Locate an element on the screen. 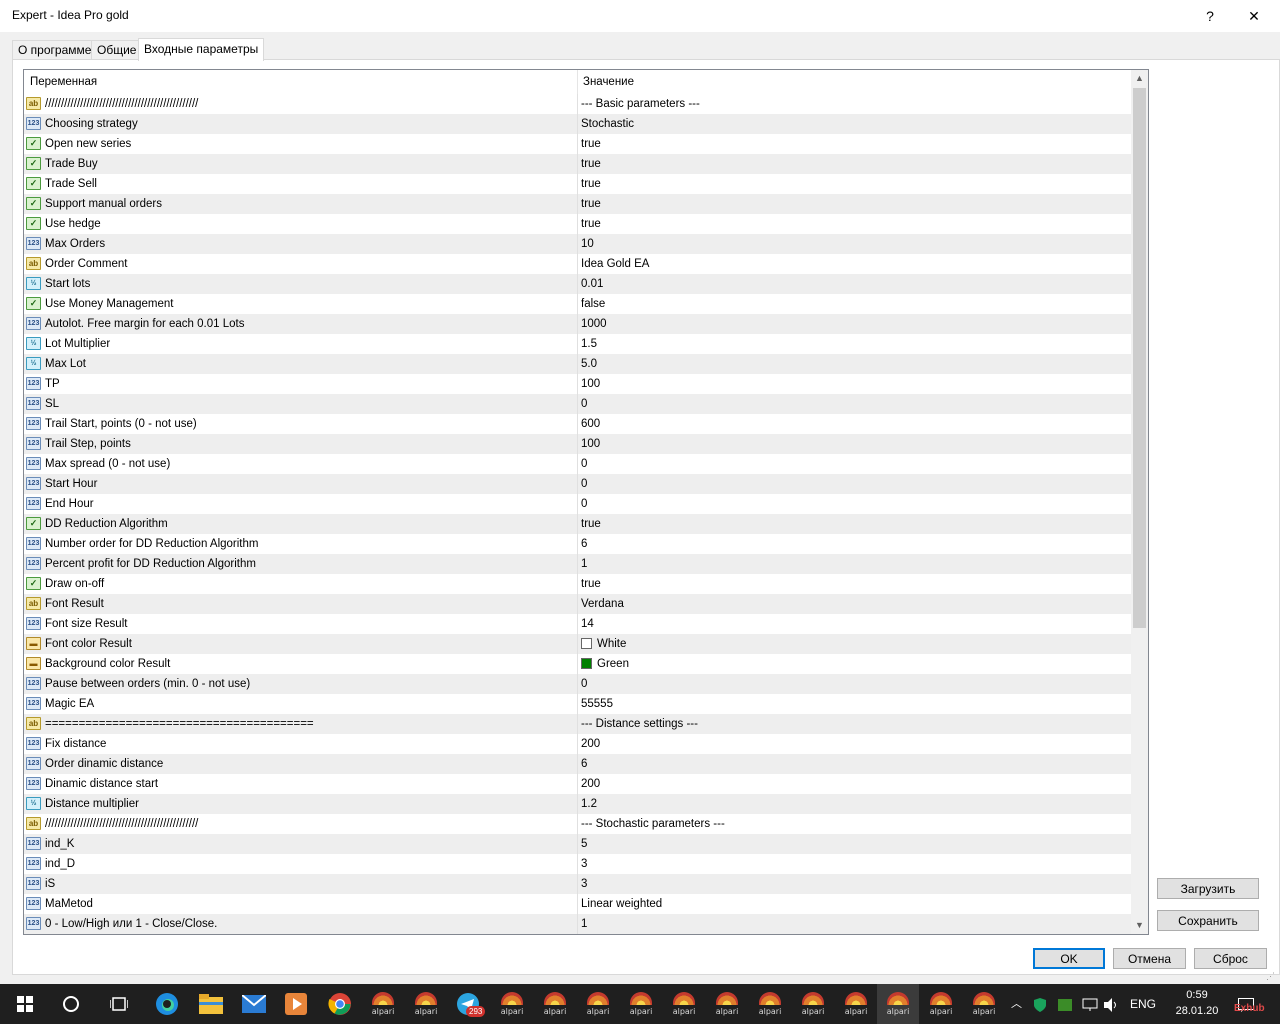 Image resolution: width=1280 pixels, height=1032 pixels. value-cell: --- Stochastic parameters --- is located at coordinates (854, 824).